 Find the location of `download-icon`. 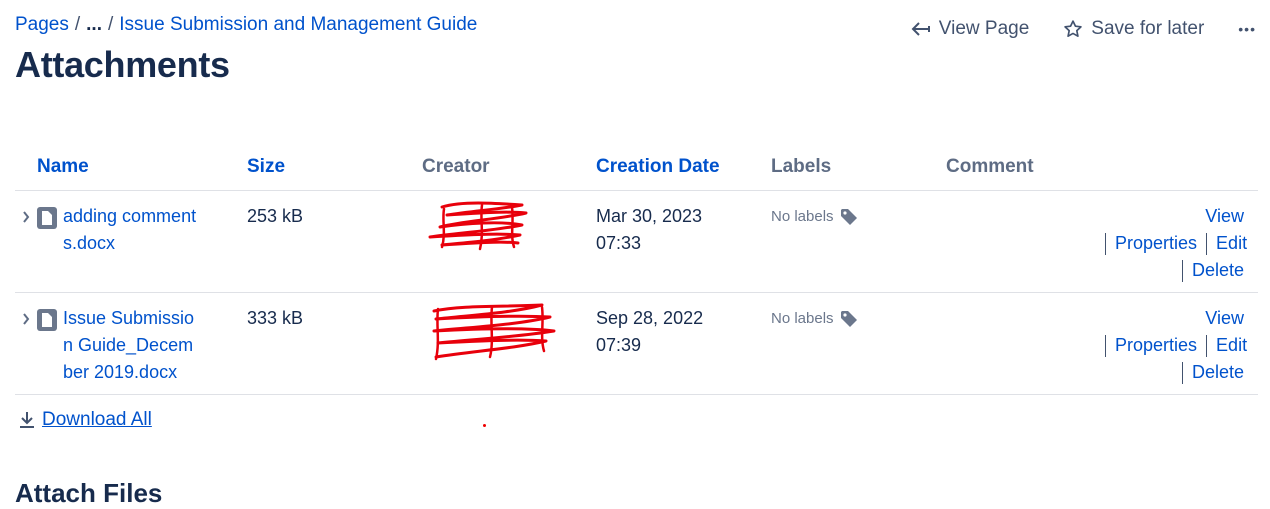

download-icon is located at coordinates (27, 420).